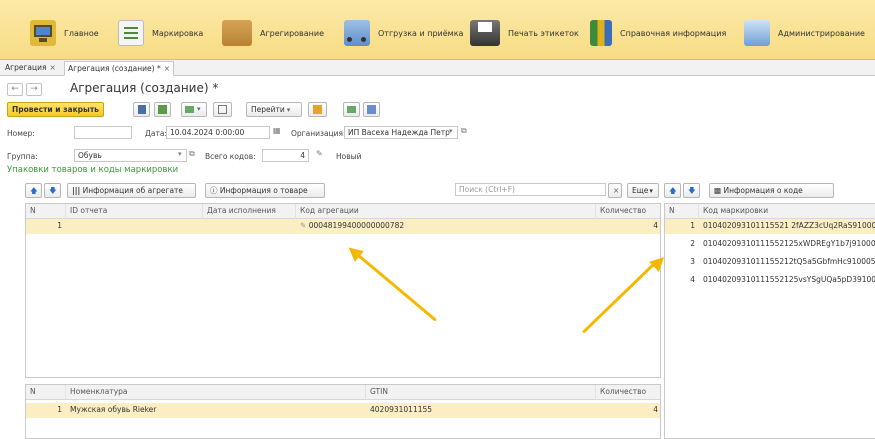 The height and width of the screenshot is (439, 875). I want to click on page-title: Агрегация (создание) *, so click(144, 88).